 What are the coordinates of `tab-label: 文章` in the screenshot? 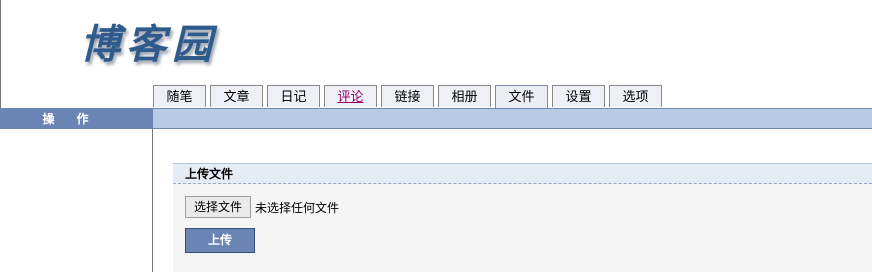 It's located at (236, 97).